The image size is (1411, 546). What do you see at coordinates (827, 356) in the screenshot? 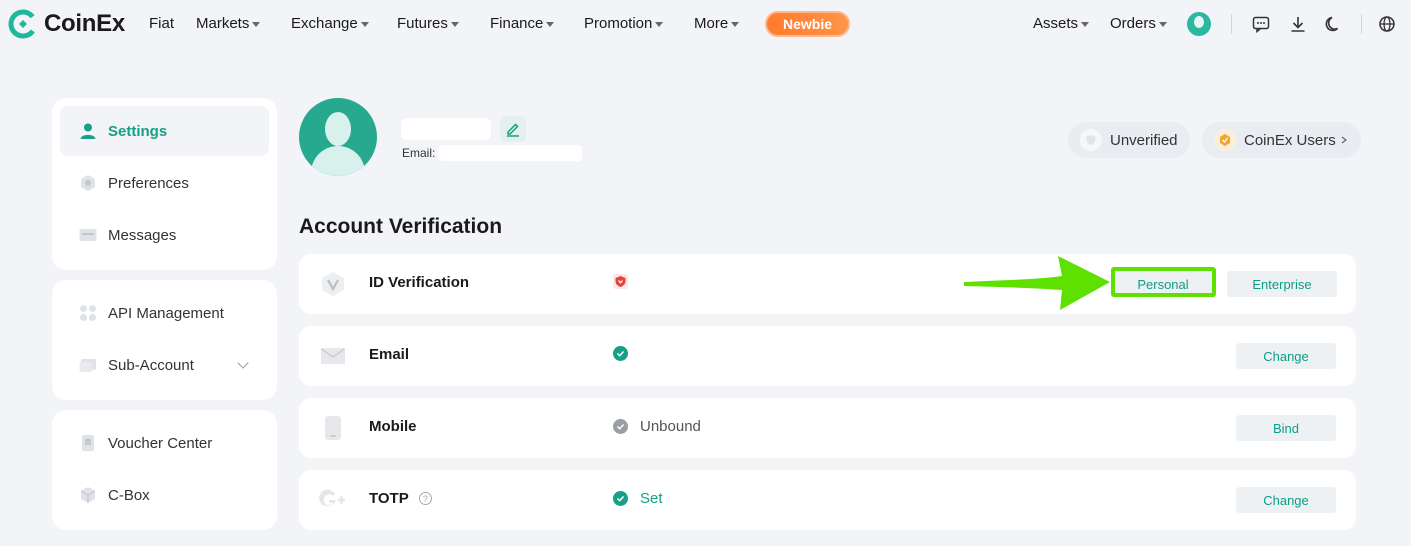
I see `verification-row-email: Email Change` at bounding box center [827, 356].